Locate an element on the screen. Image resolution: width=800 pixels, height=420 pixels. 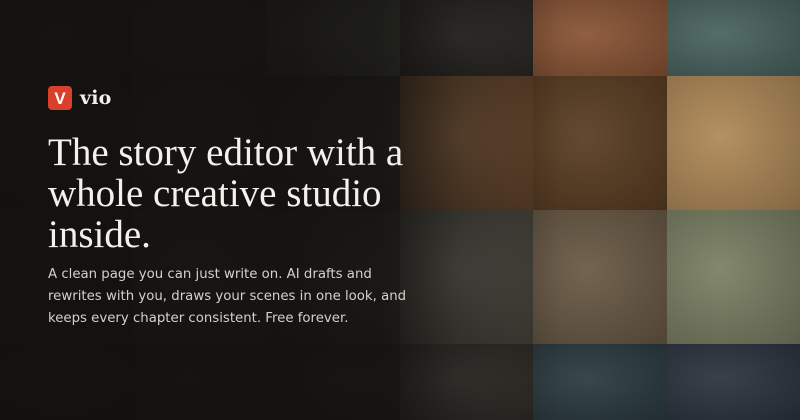
vio-logo-icon: V is located at coordinates (60, 98).